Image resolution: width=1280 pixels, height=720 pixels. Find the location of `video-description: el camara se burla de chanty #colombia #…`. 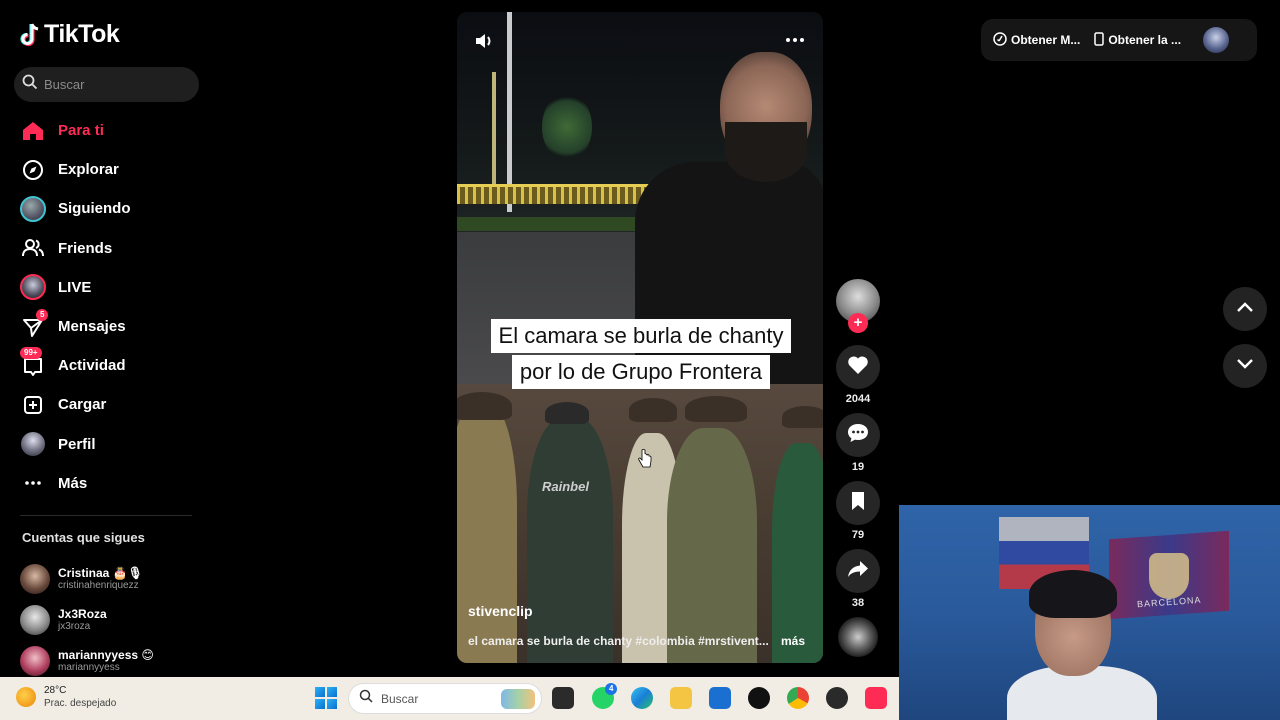

video-description: el camara se burla de chanty #colombia #… is located at coordinates (640, 641).